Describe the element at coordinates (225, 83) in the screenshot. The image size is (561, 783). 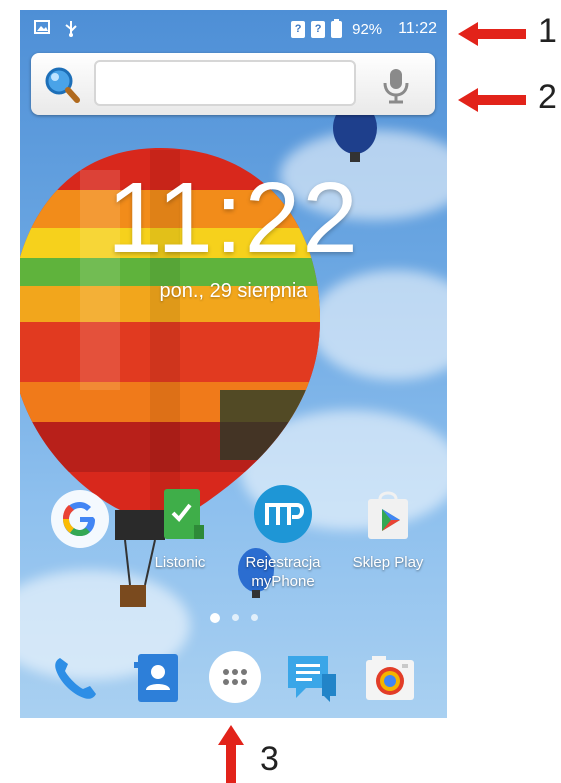
I see `search-input` at that location.